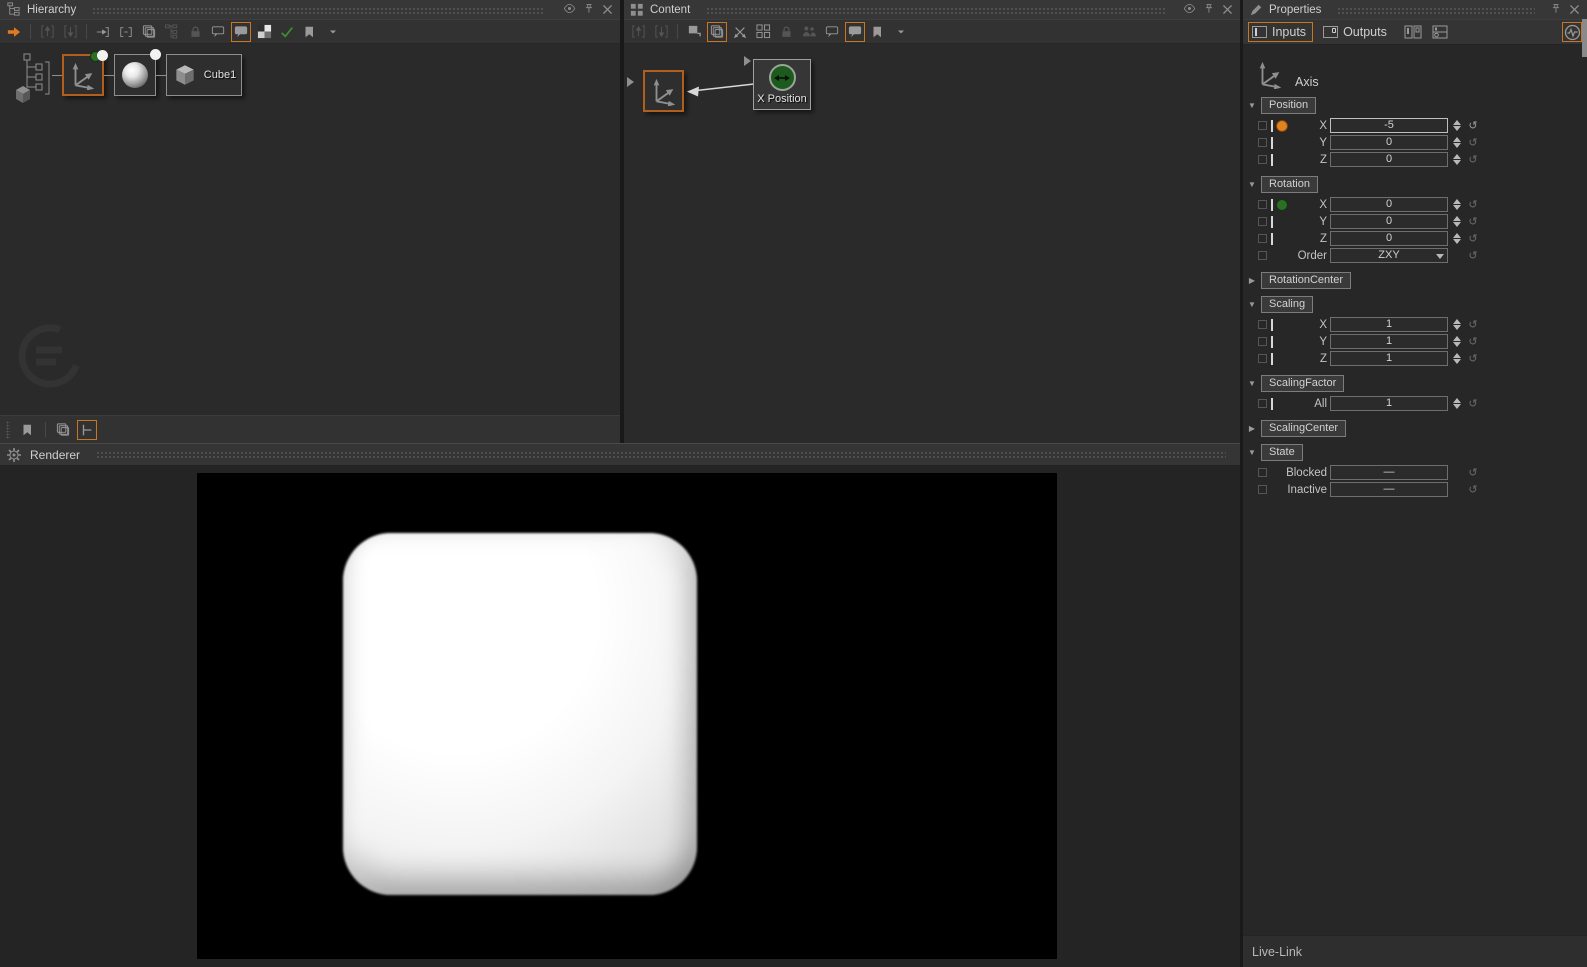 Image resolution: width=1587 pixels, height=967 pixels. I want to click on split-view-horizontal-icon, so click(1440, 32).